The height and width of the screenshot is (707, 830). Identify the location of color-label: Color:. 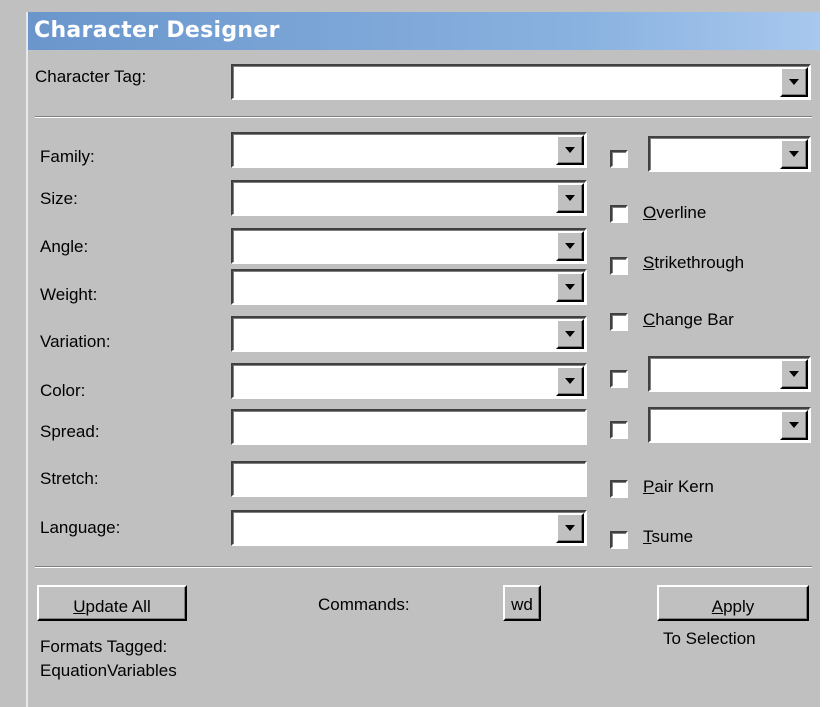
(63, 390).